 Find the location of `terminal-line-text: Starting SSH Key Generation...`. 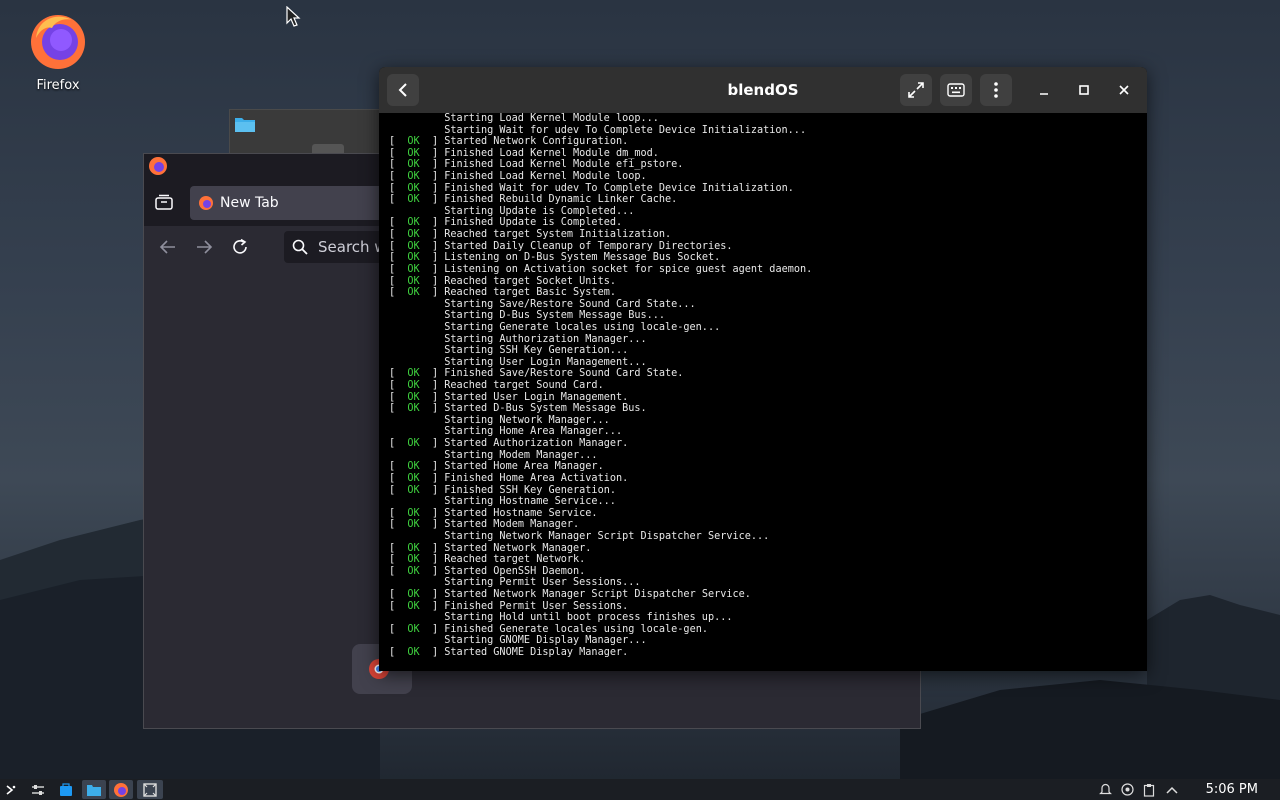

terminal-line-text: Starting SSH Key Generation... is located at coordinates (536, 351).